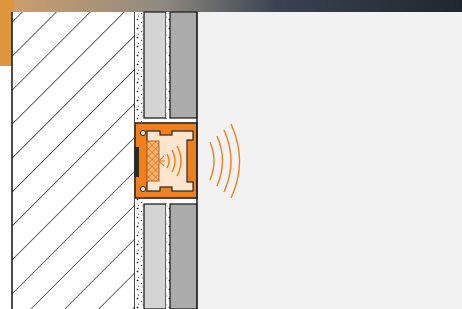 Image resolution: width=462 pixels, height=309 pixels. I want to click on tile-upper, so click(170, 65).